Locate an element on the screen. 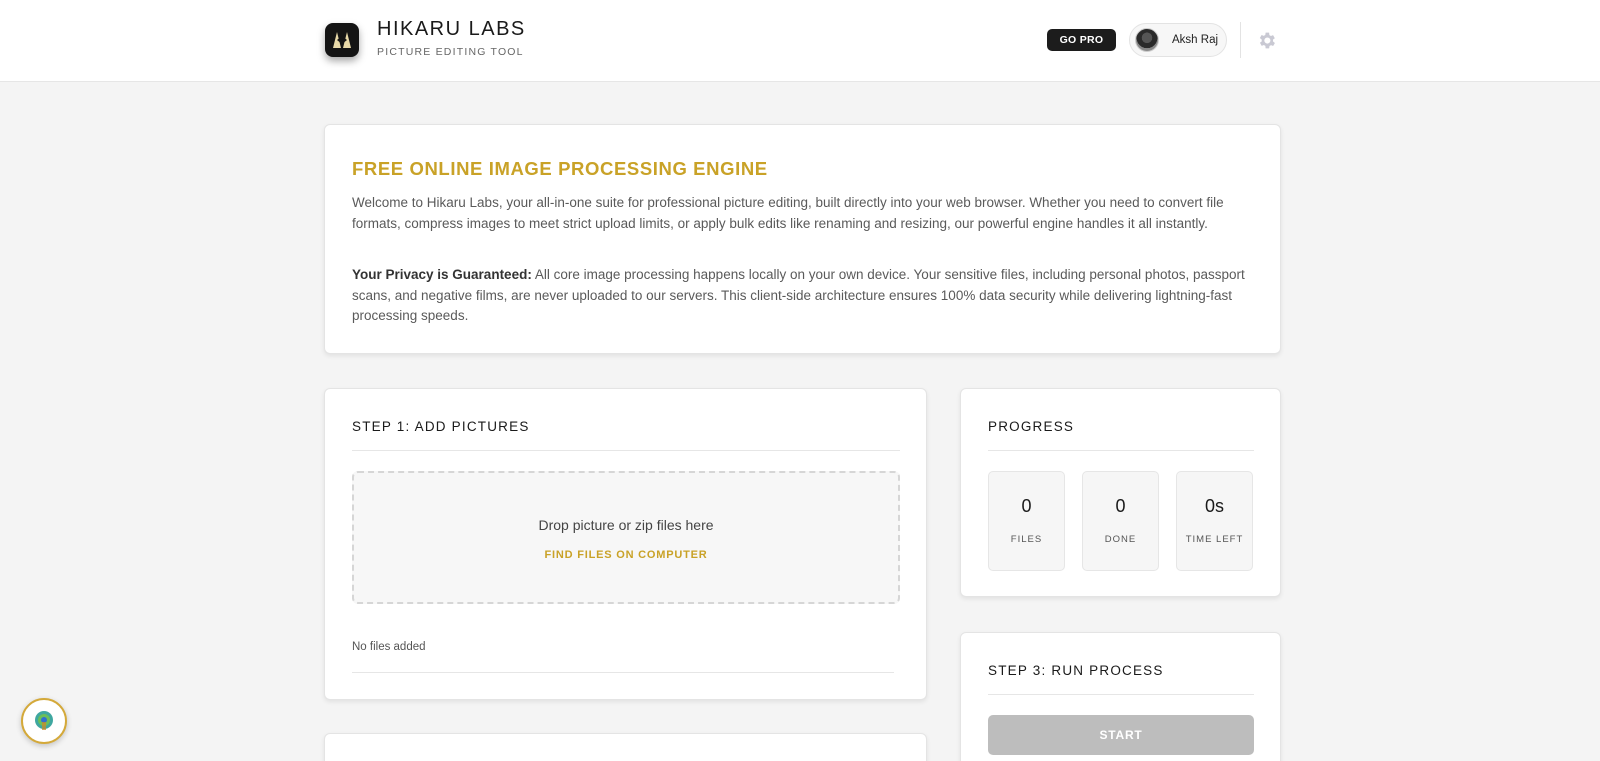 This screenshot has width=1600, height=761. progress-title: PROGRESS is located at coordinates (1031, 426).